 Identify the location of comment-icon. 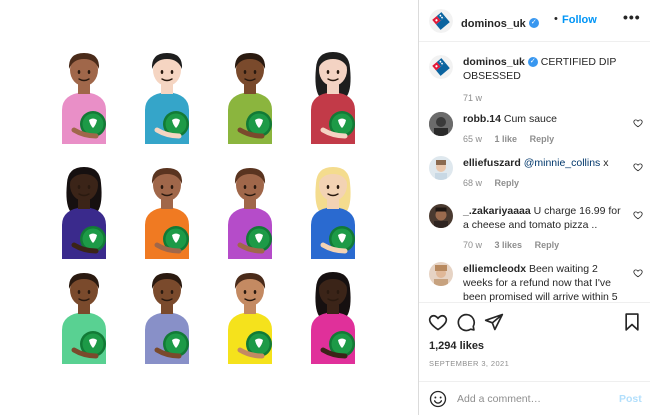
(466, 322).